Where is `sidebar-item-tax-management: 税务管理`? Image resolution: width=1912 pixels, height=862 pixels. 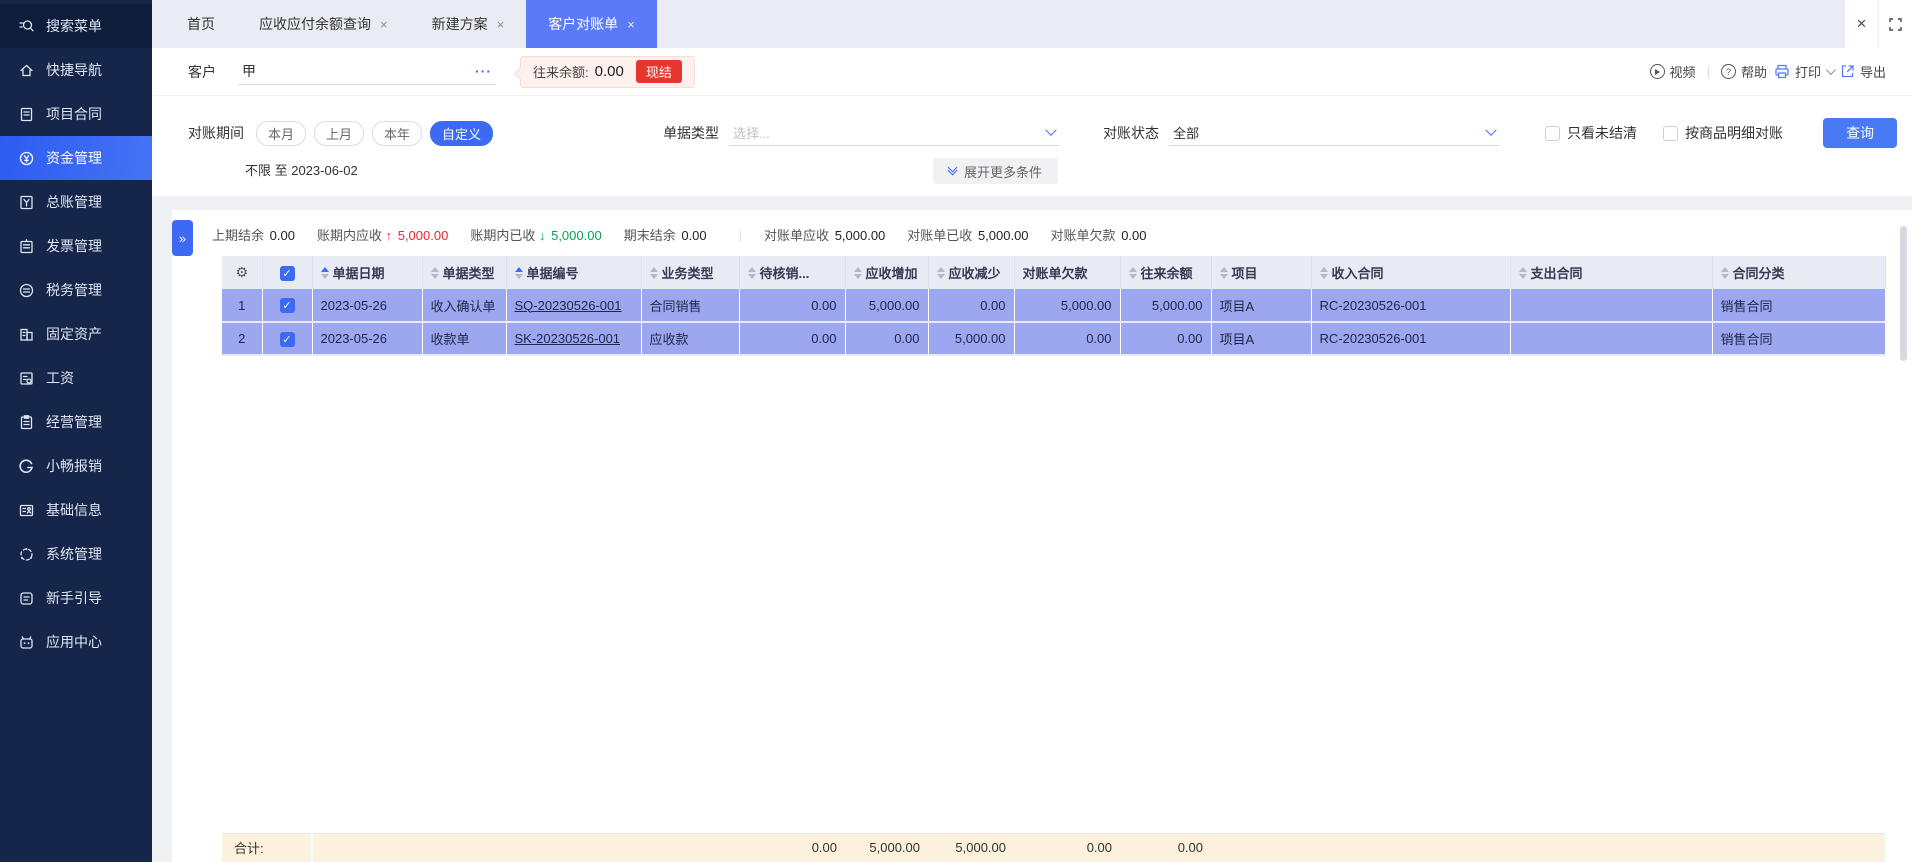 sidebar-item-tax-management: 税务管理 is located at coordinates (76, 290).